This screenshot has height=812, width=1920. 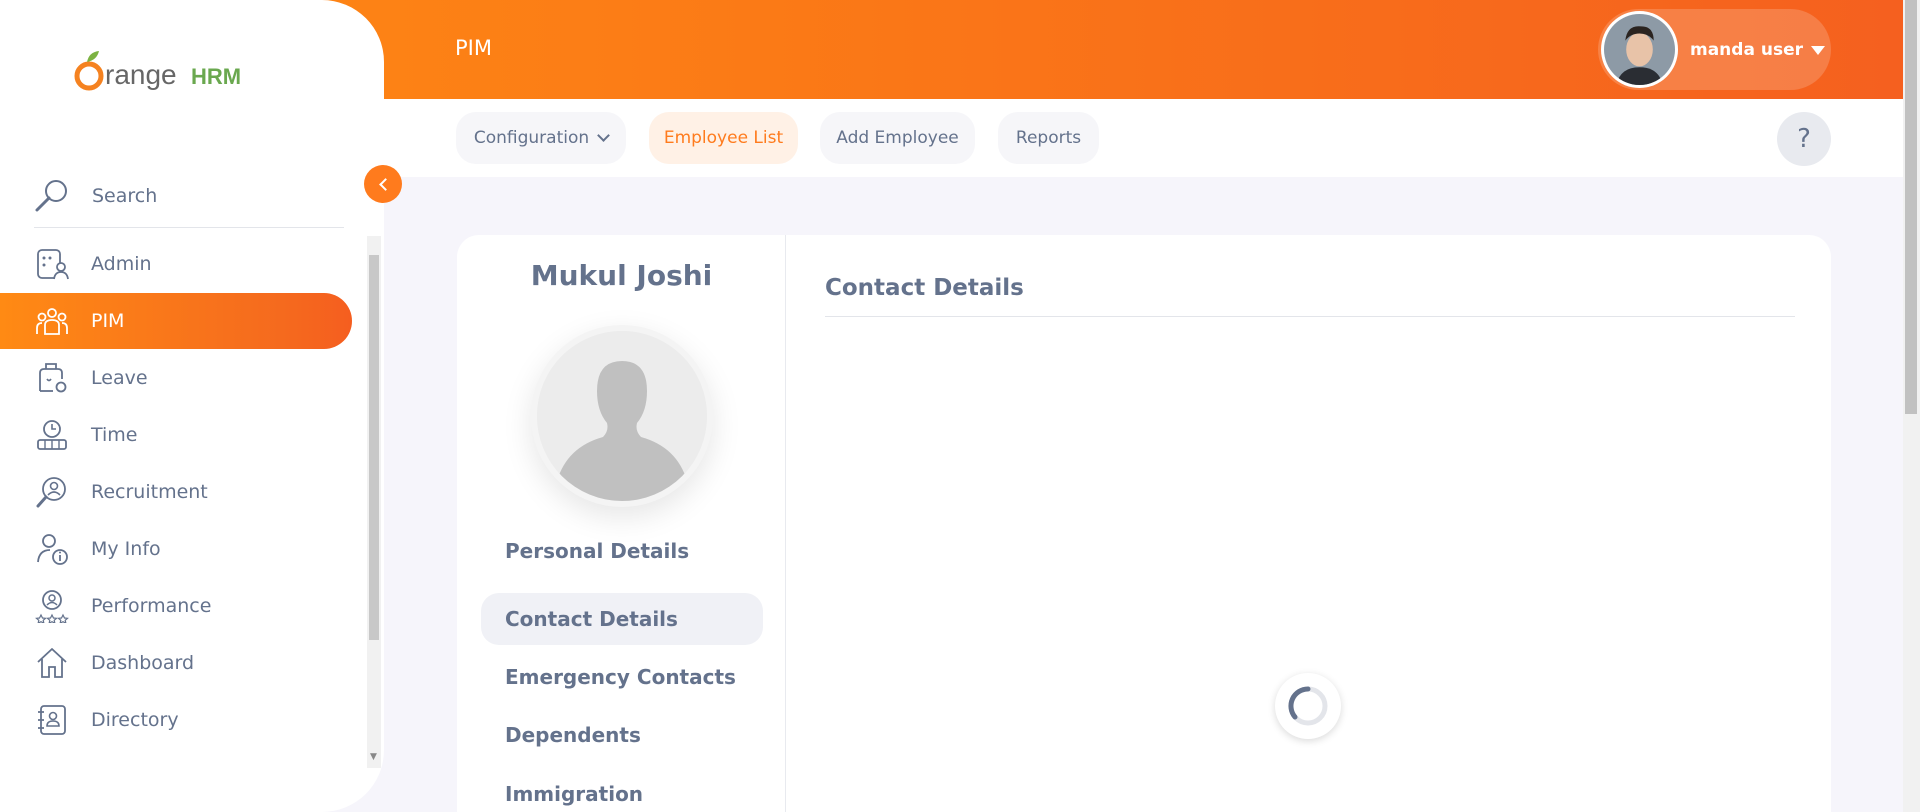 I want to click on sidebar-item-time: Time, so click(x=176, y=435).